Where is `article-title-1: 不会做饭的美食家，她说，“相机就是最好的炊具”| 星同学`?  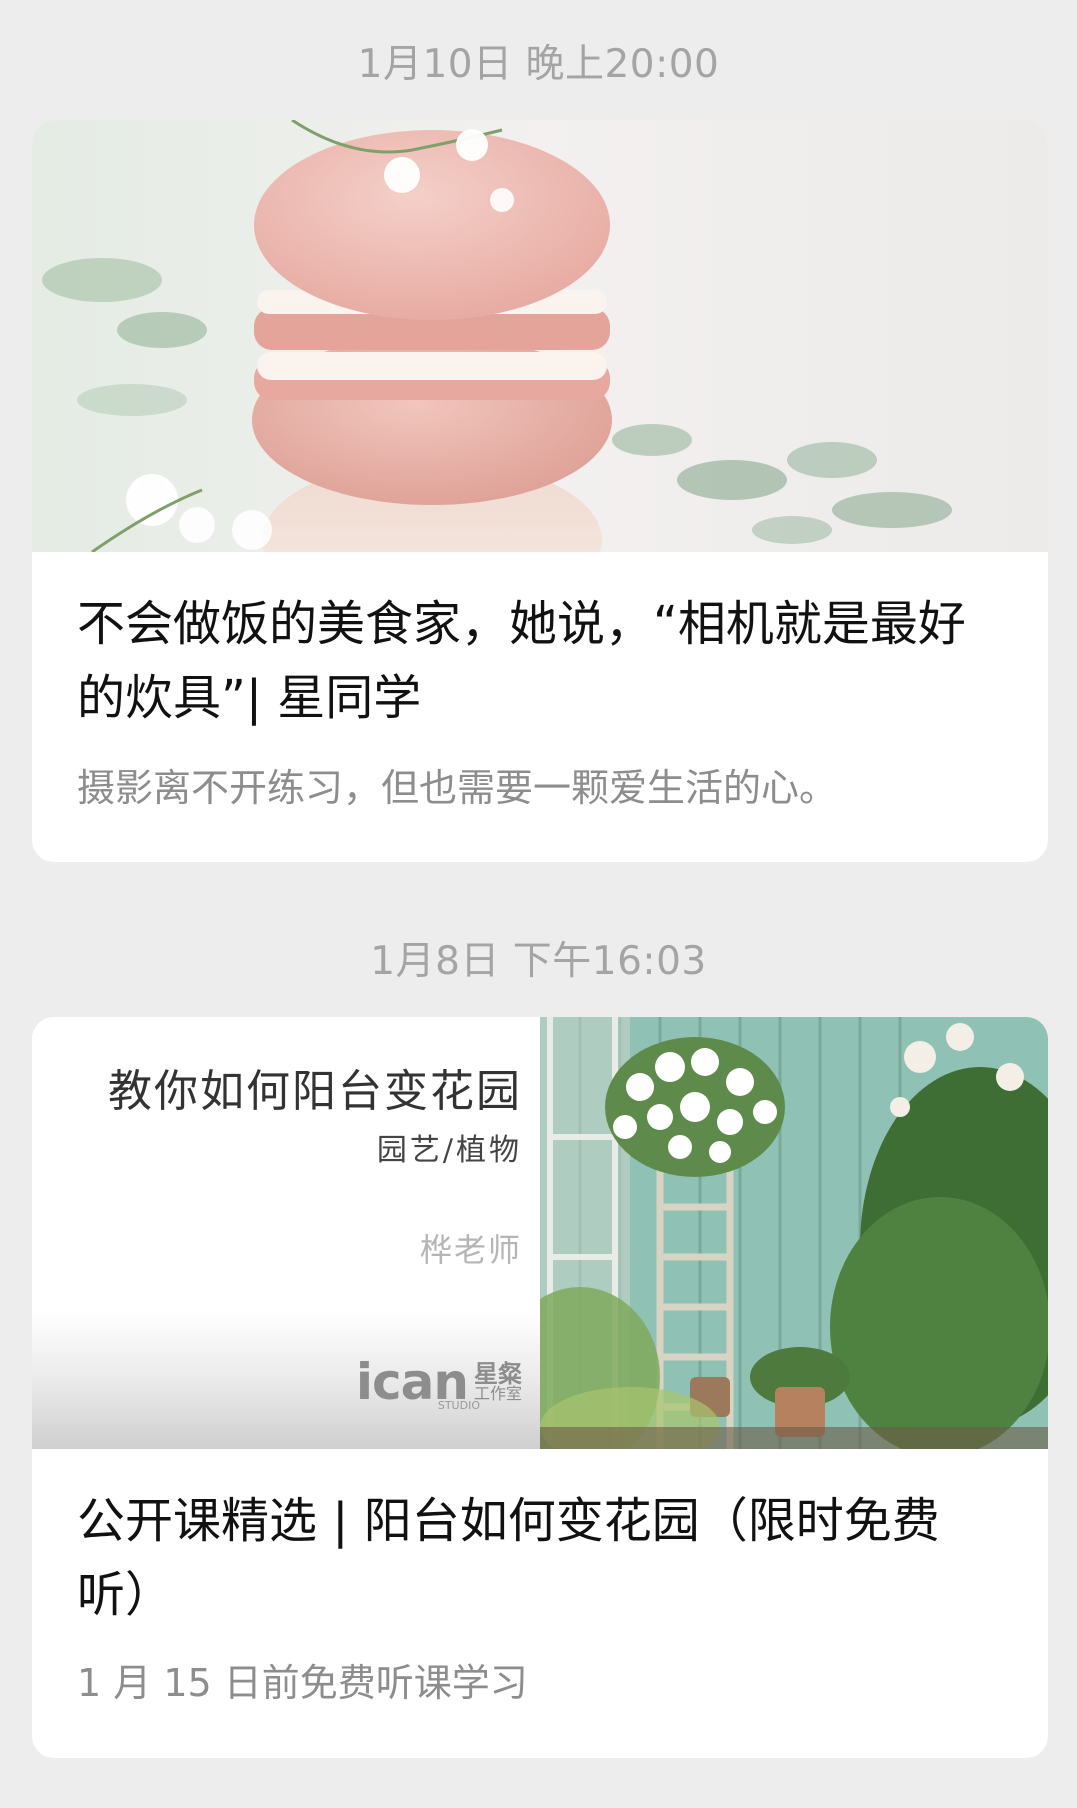 article-title-1: 不会做饭的美食家，她说，“相机就是最好的炊具”| 星同学 is located at coordinates (542, 661).